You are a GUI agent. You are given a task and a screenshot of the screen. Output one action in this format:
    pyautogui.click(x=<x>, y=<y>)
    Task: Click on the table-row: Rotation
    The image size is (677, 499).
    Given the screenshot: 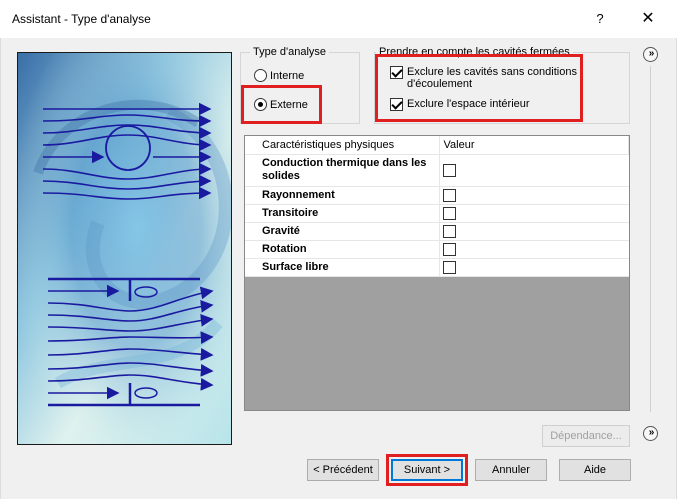 What is the action you would take?
    pyautogui.click(x=437, y=249)
    